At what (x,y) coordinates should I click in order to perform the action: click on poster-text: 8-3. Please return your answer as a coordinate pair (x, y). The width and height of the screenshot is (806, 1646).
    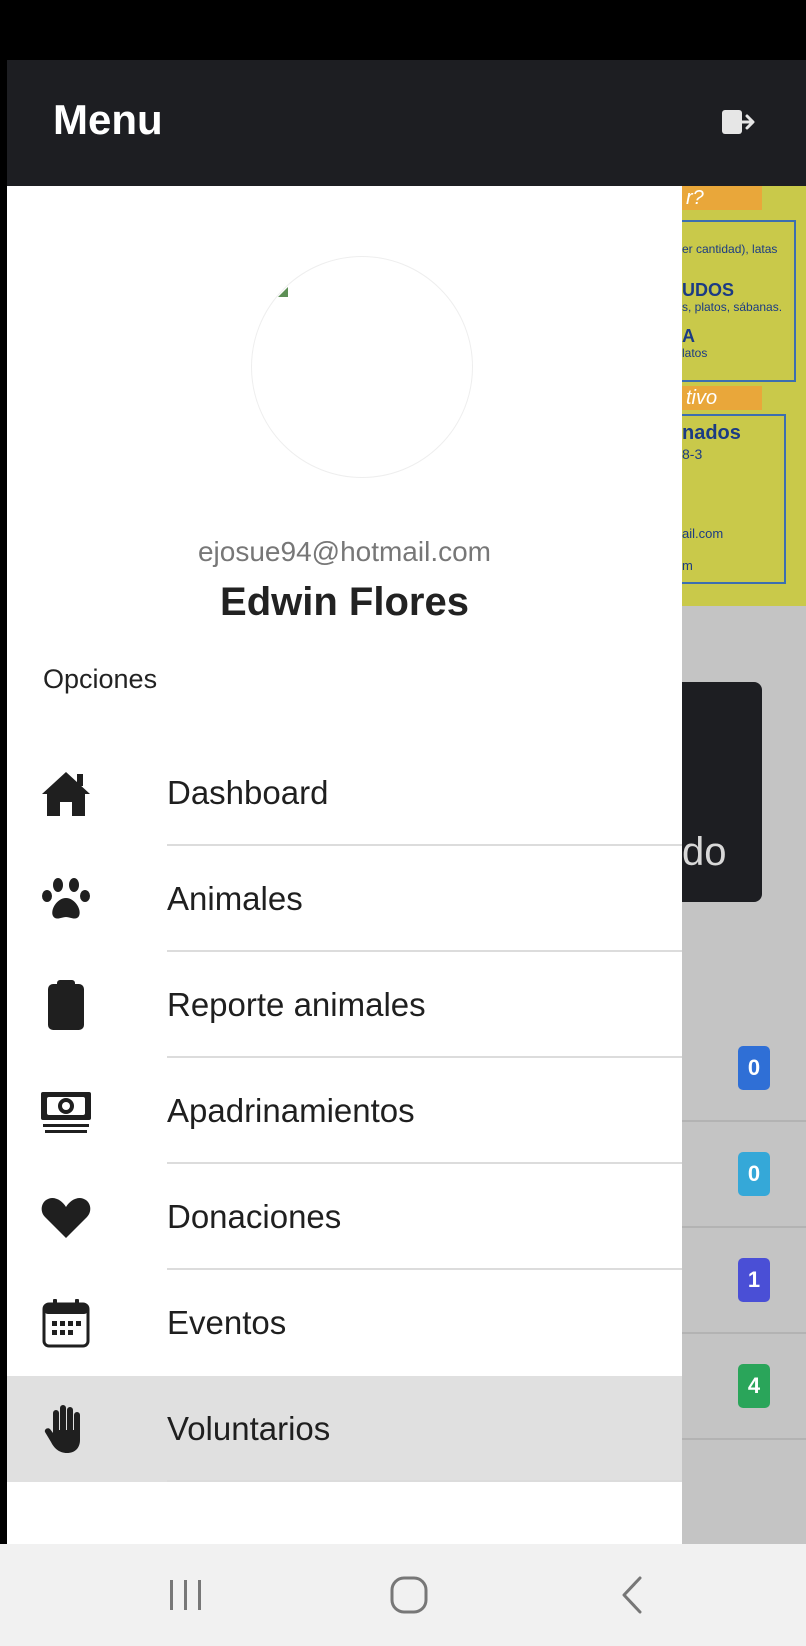
    Looking at the image, I should click on (692, 454).